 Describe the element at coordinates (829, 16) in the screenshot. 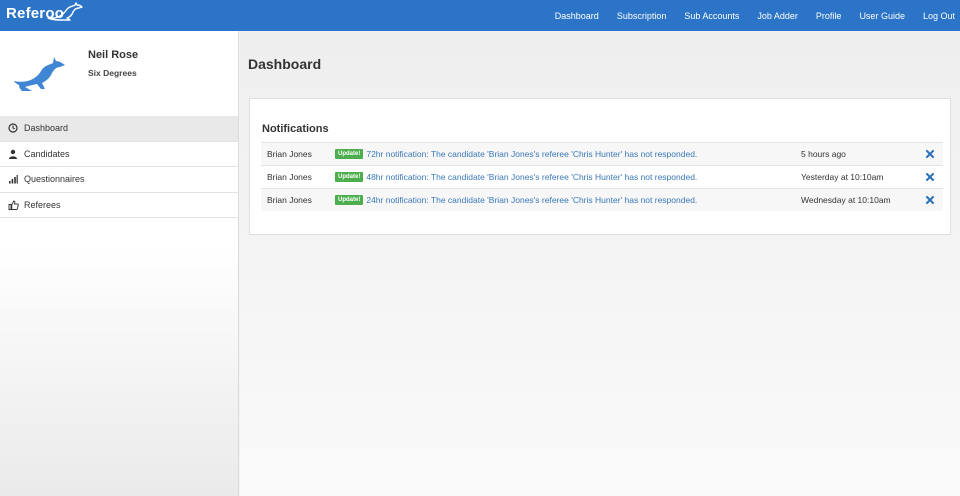

I see `nav-profile: Profile` at that location.